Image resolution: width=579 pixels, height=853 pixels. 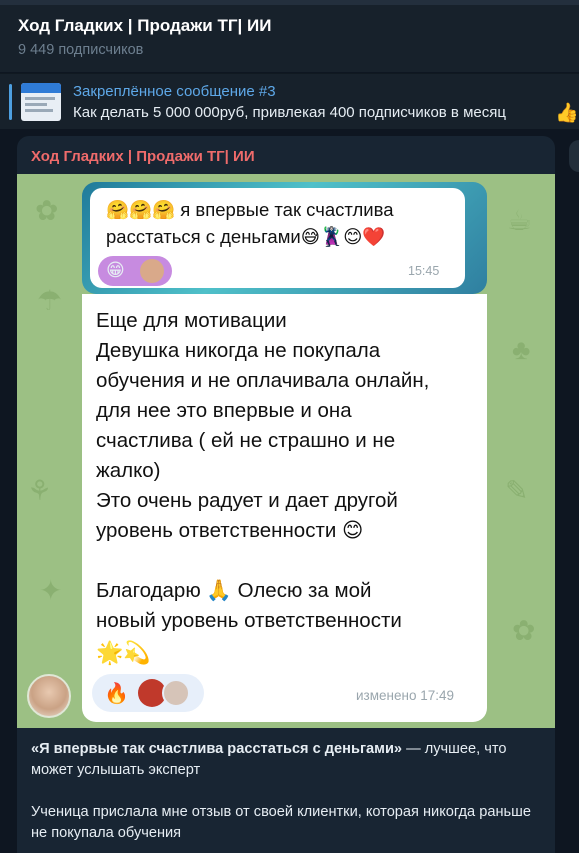 What do you see at coordinates (246, 440) in the screenshot?
I see `message-line: счастлива ( ей не страшно и не` at bounding box center [246, 440].